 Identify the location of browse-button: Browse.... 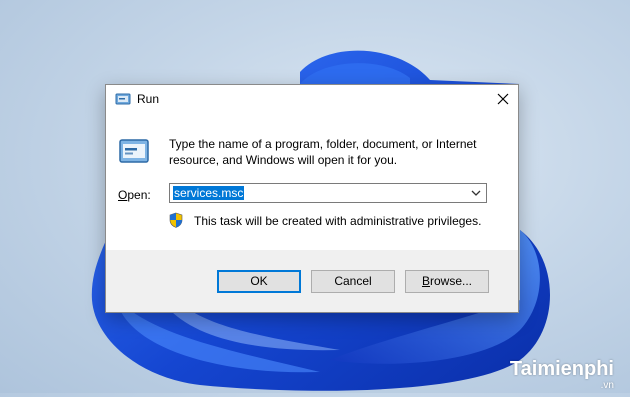
(447, 281).